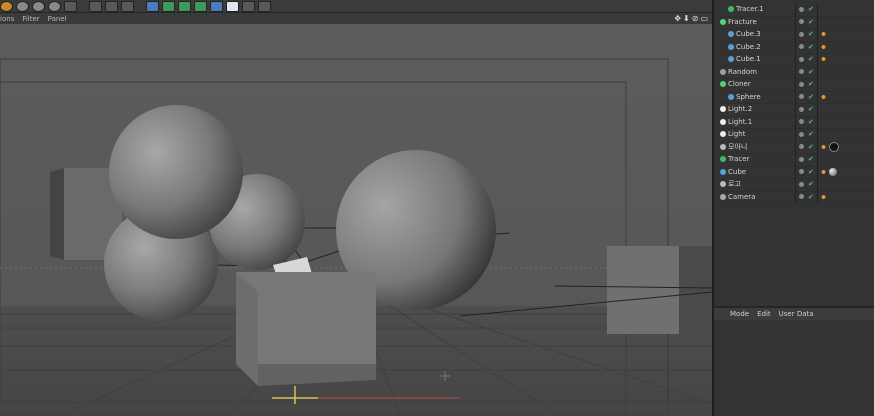 Image resolution: width=874 pixels, height=416 pixels. I want to click on sphere-tool-icon, so click(22, 6).